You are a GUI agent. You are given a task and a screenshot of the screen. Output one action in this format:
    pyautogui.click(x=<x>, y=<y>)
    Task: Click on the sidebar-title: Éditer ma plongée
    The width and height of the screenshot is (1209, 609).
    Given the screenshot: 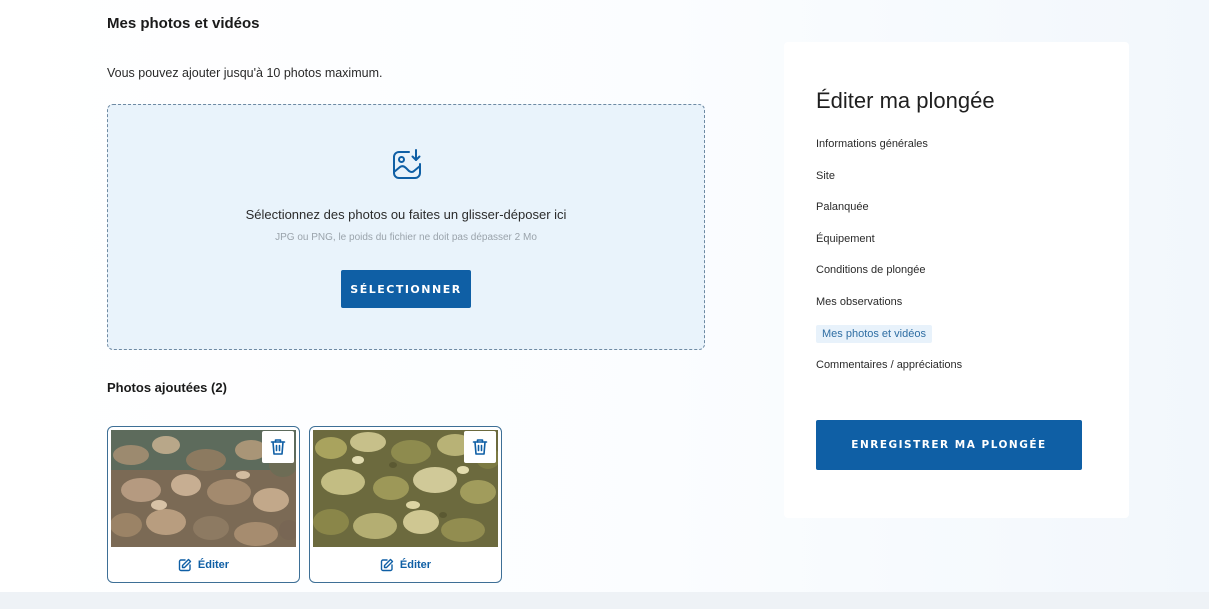 What is the action you would take?
    pyautogui.click(x=905, y=100)
    